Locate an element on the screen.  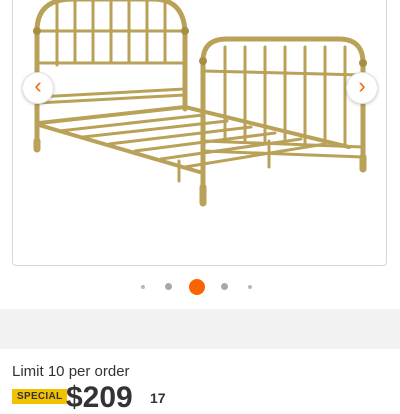
carousel-prev-button: ‹ is located at coordinates (38, 88).